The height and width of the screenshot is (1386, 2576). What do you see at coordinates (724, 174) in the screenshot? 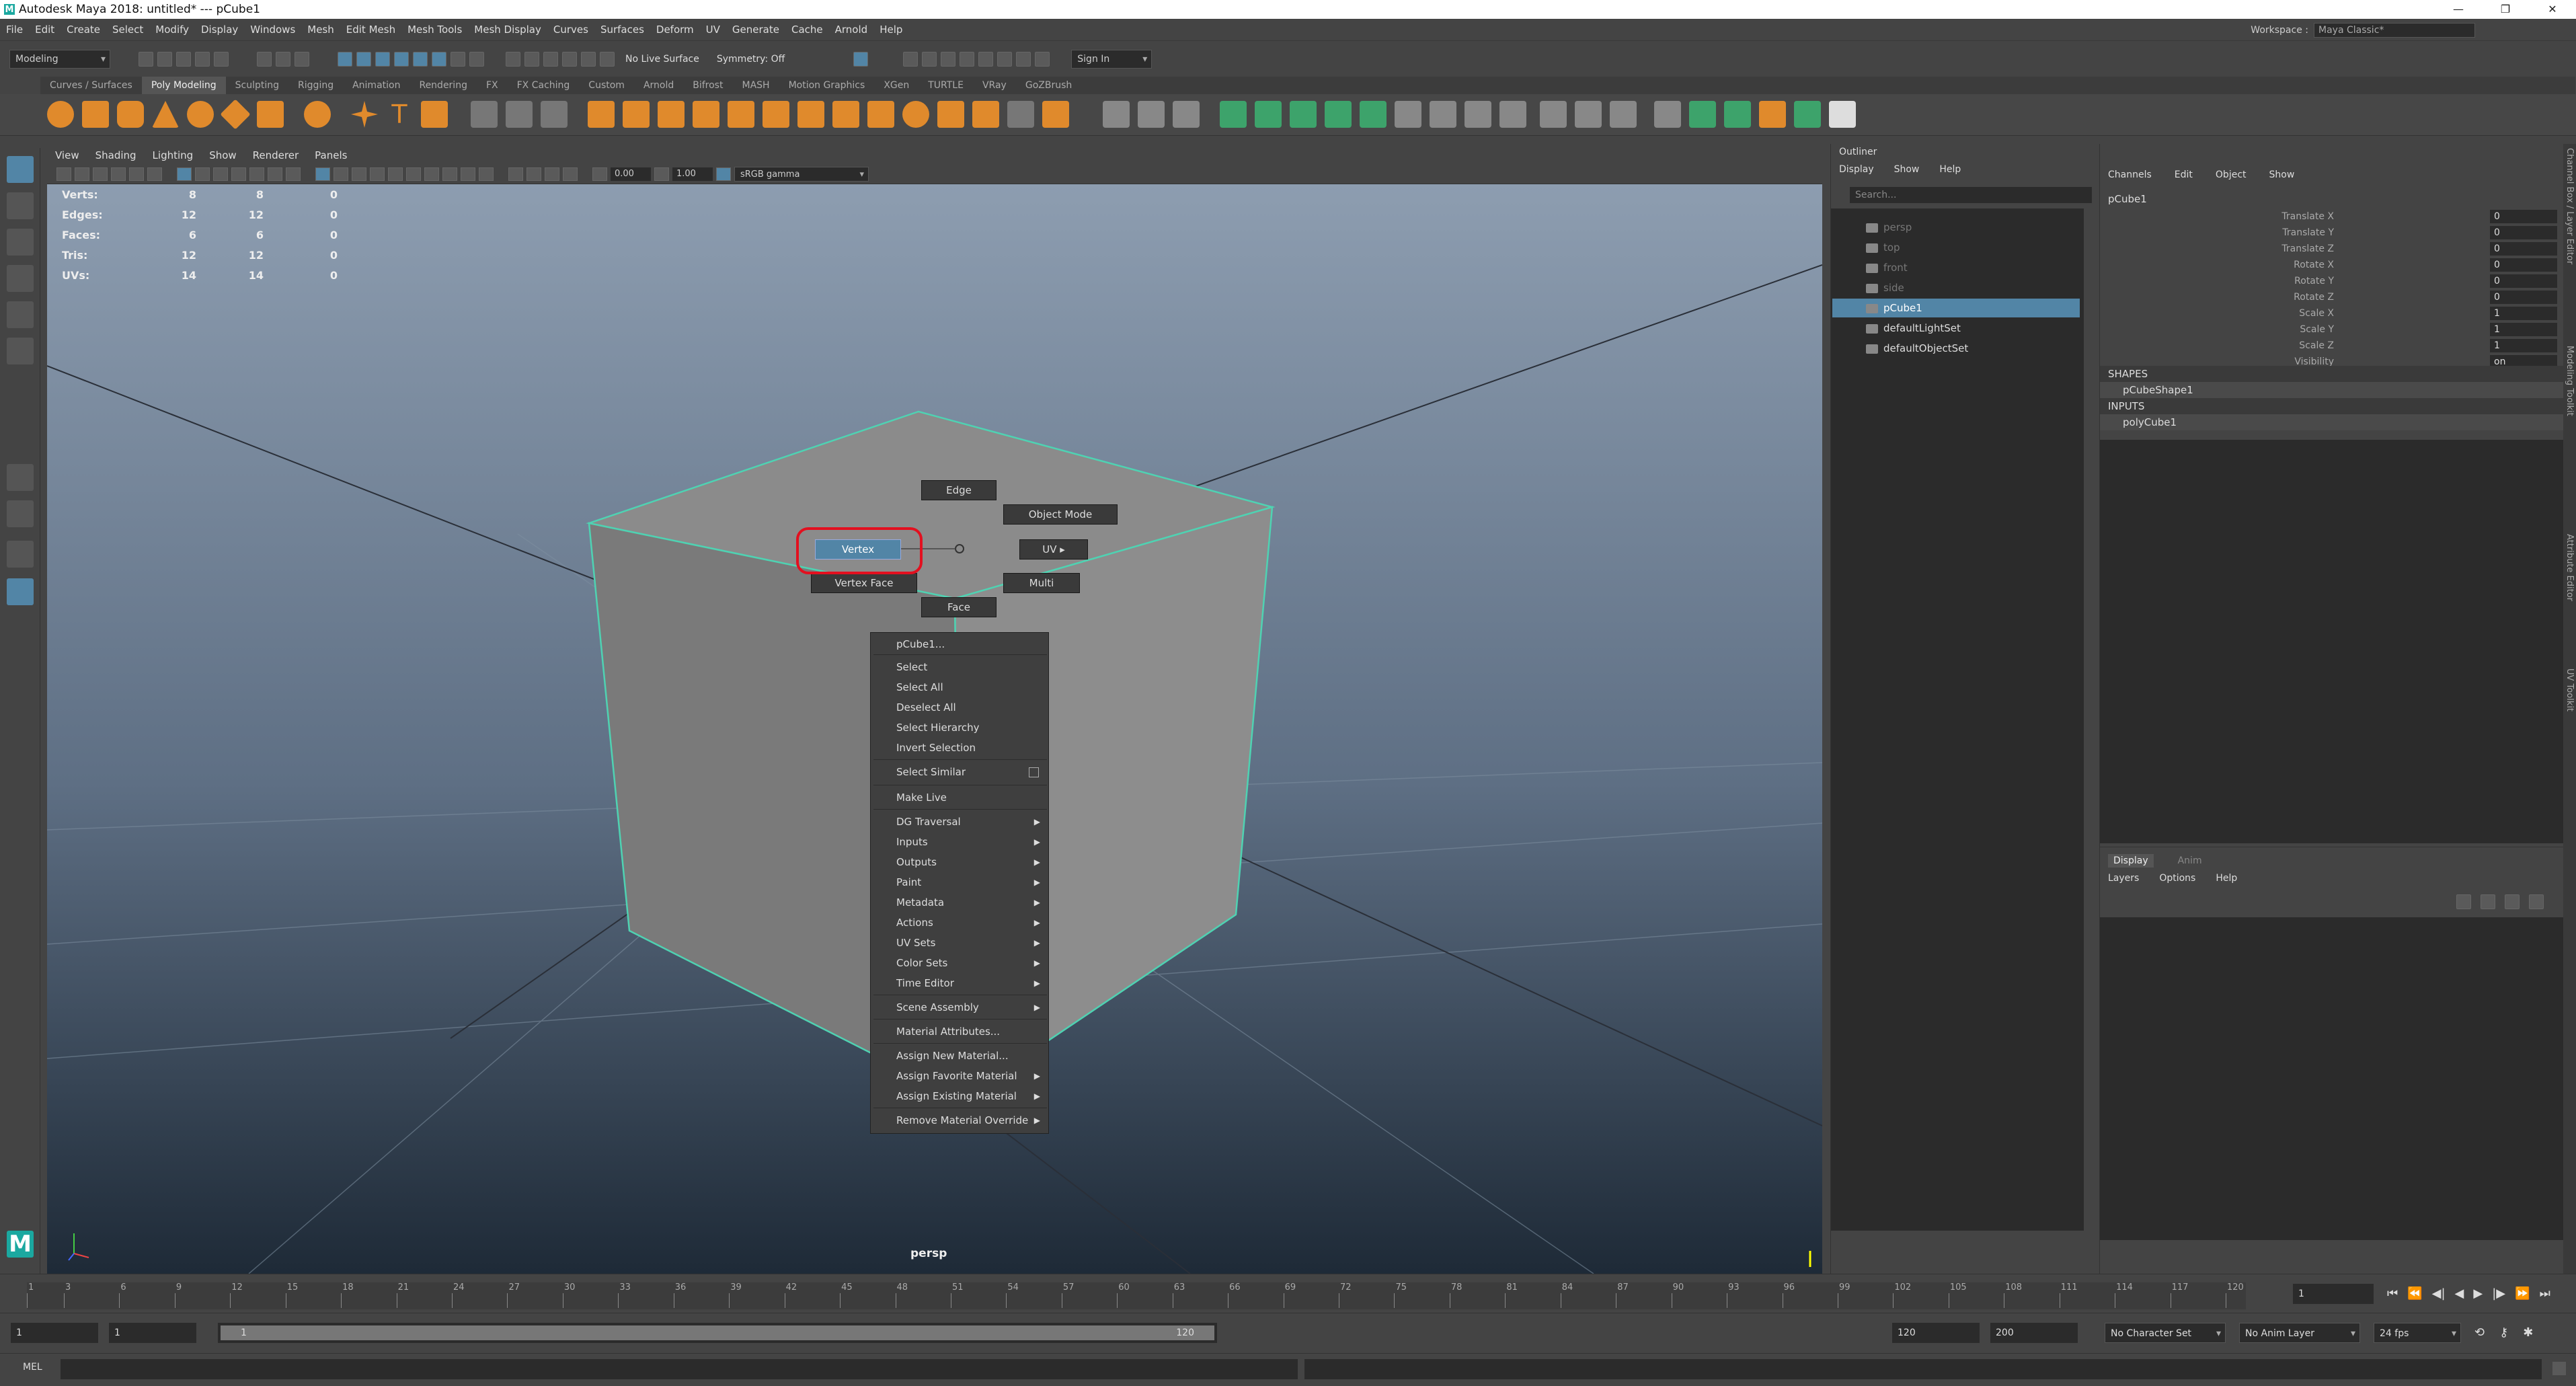
I see `color-management-icon` at bounding box center [724, 174].